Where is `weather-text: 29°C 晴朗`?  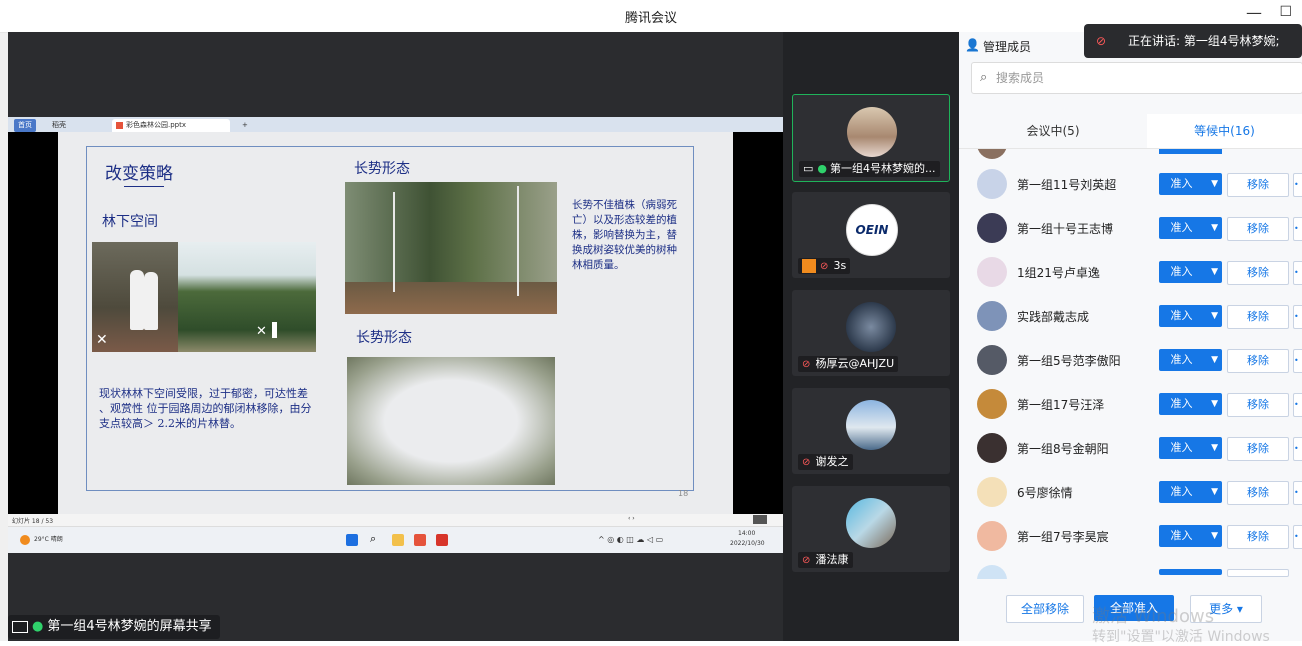
weather-text: 29°C 晴朗 is located at coordinates (48, 539).